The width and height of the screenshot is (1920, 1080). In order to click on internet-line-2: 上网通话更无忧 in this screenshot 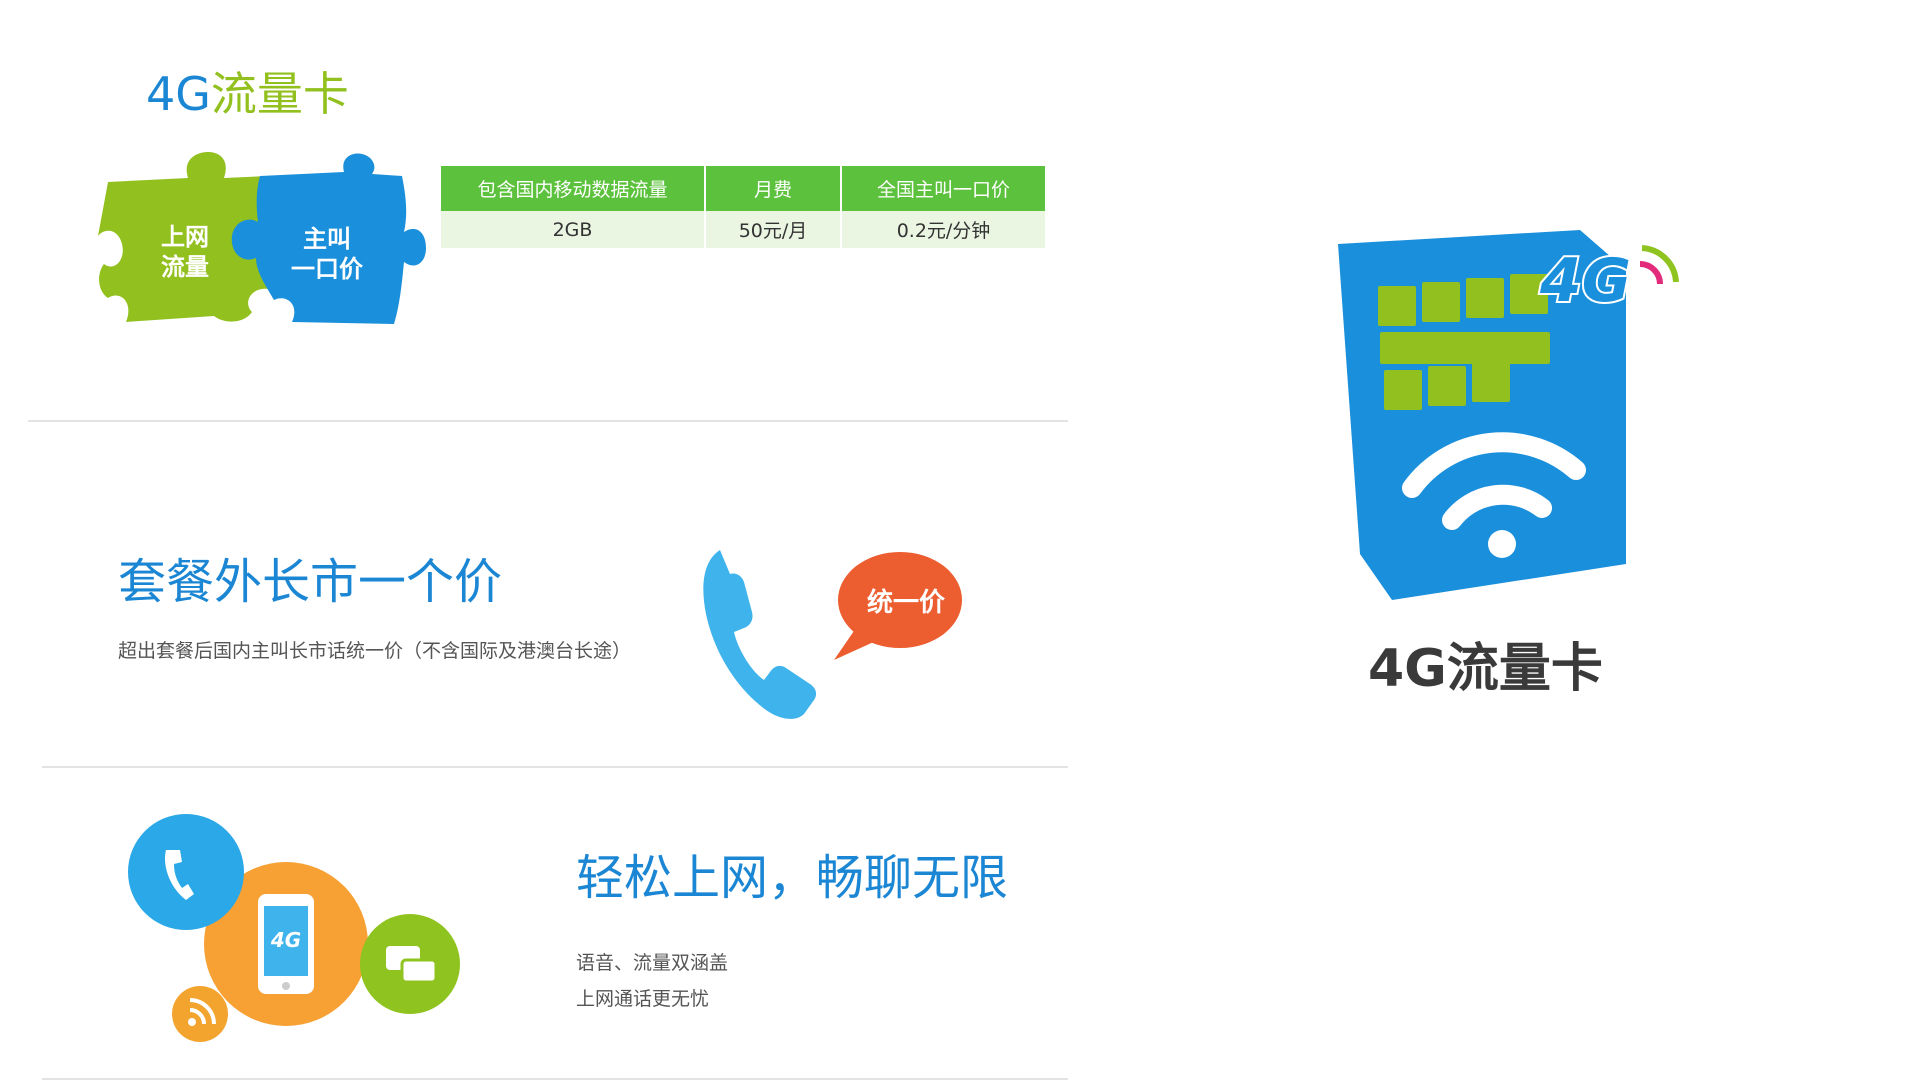, I will do `click(643, 999)`.